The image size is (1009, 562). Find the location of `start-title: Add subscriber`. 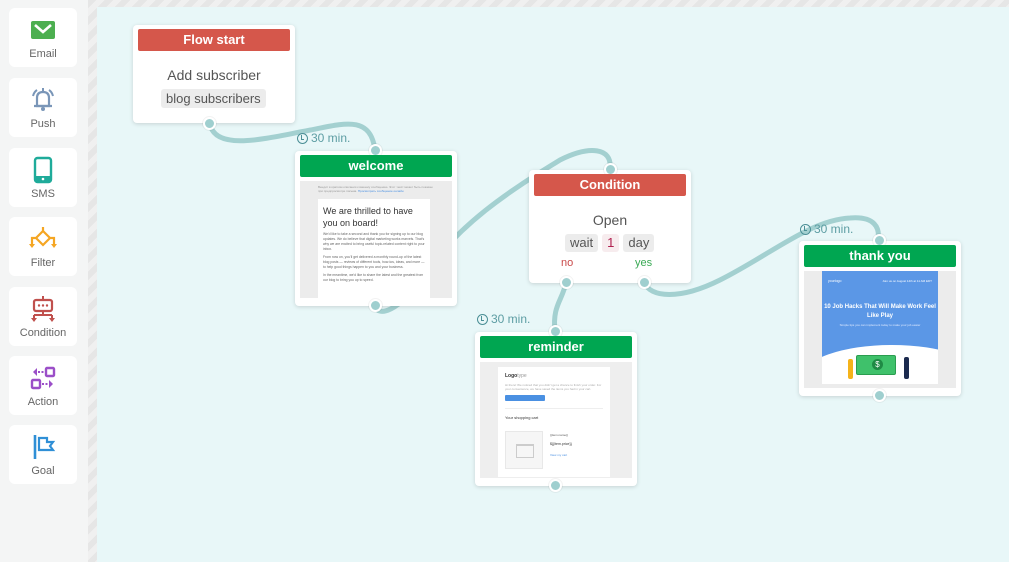

start-title: Add subscriber is located at coordinates (214, 75).